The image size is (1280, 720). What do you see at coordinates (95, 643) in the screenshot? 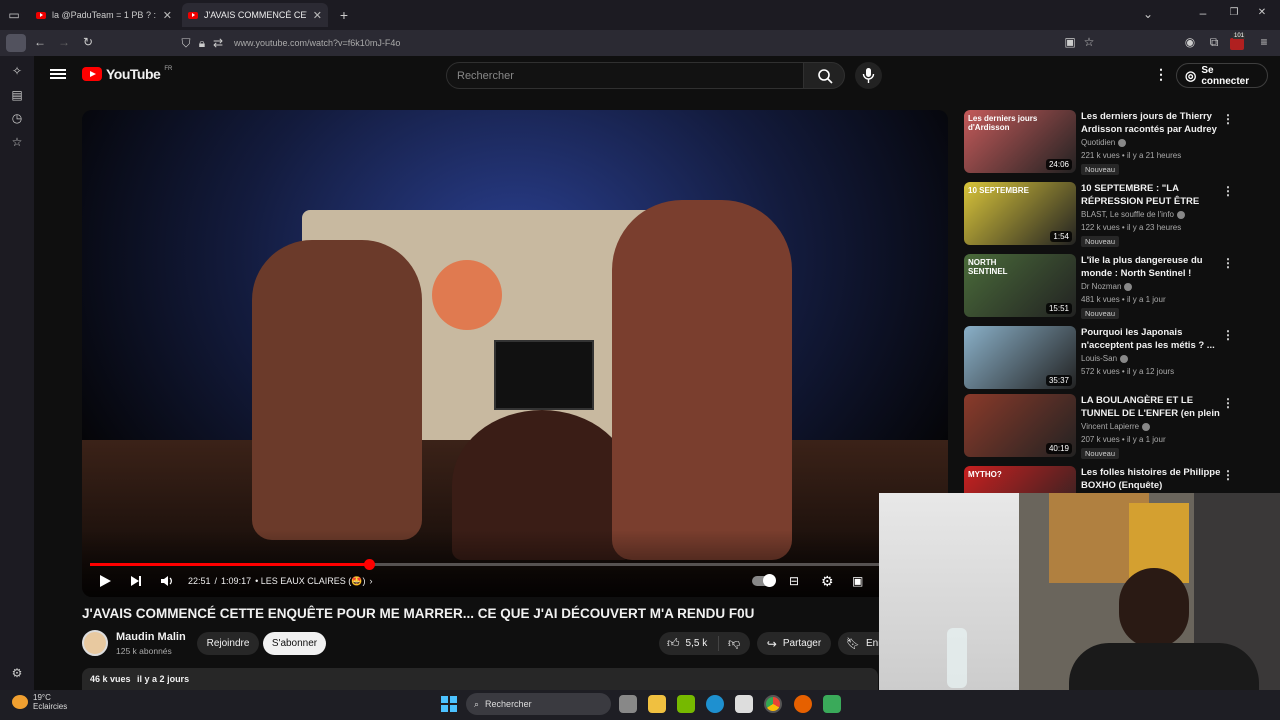
I see `channel-avatar` at bounding box center [95, 643].